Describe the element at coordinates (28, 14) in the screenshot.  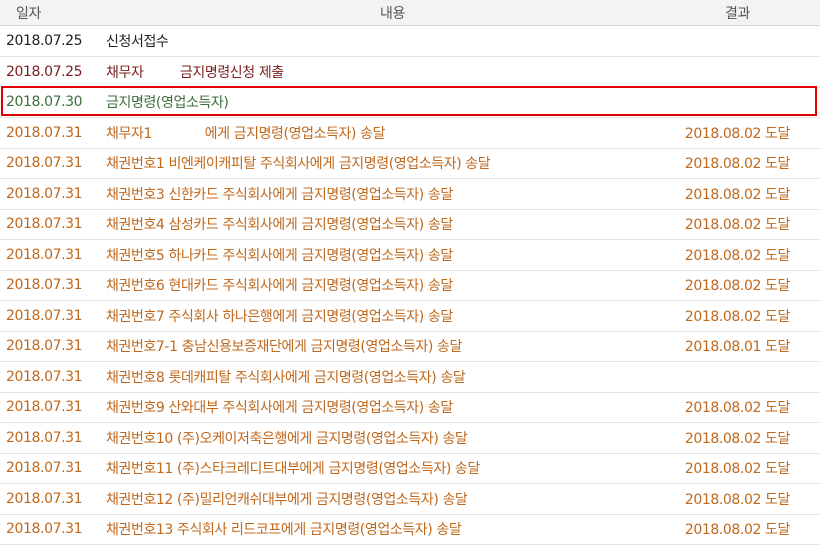
I see `header-date: 일자` at that location.